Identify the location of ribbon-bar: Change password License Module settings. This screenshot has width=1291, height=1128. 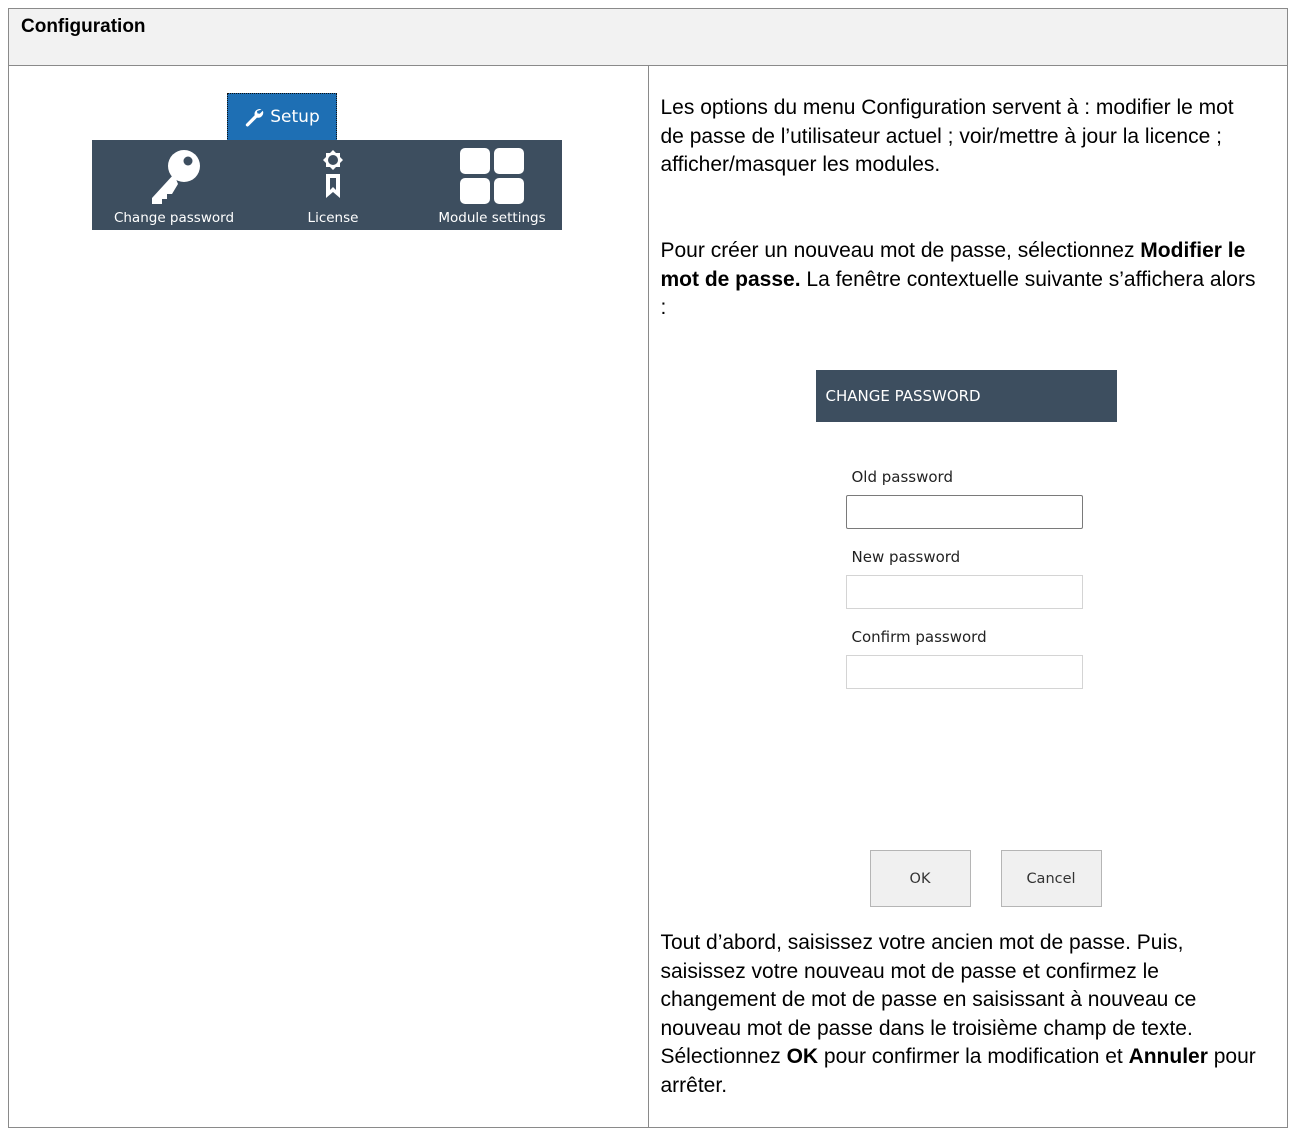
(327, 185).